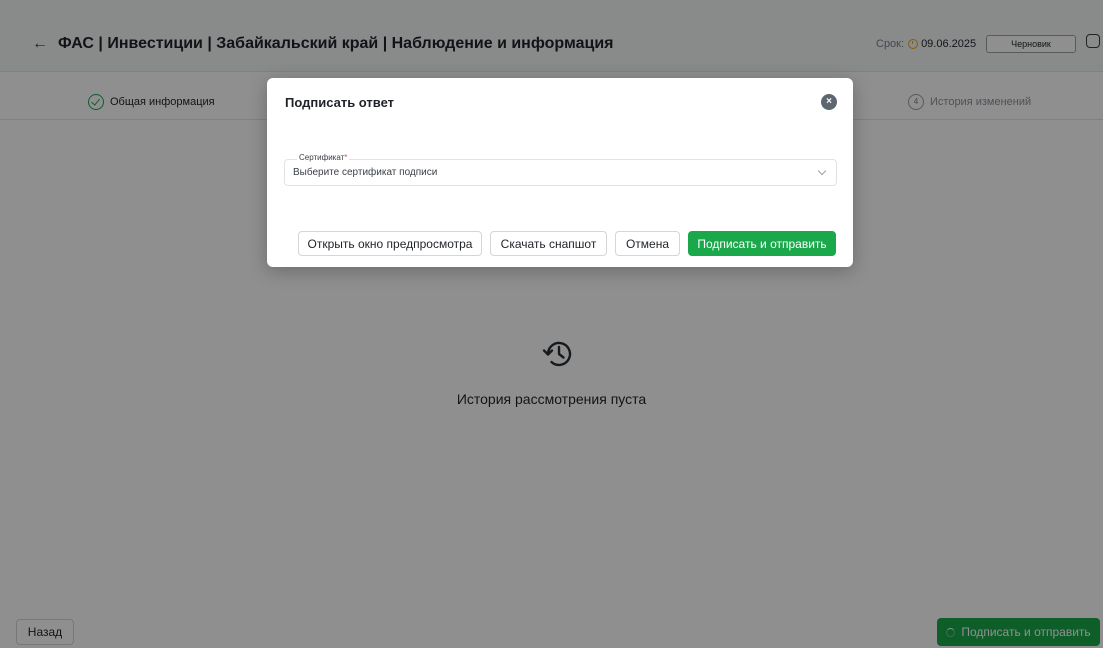 The width and height of the screenshot is (1103, 648). I want to click on certificate-placeholder: Выберите сертификат подписи, so click(365, 172).